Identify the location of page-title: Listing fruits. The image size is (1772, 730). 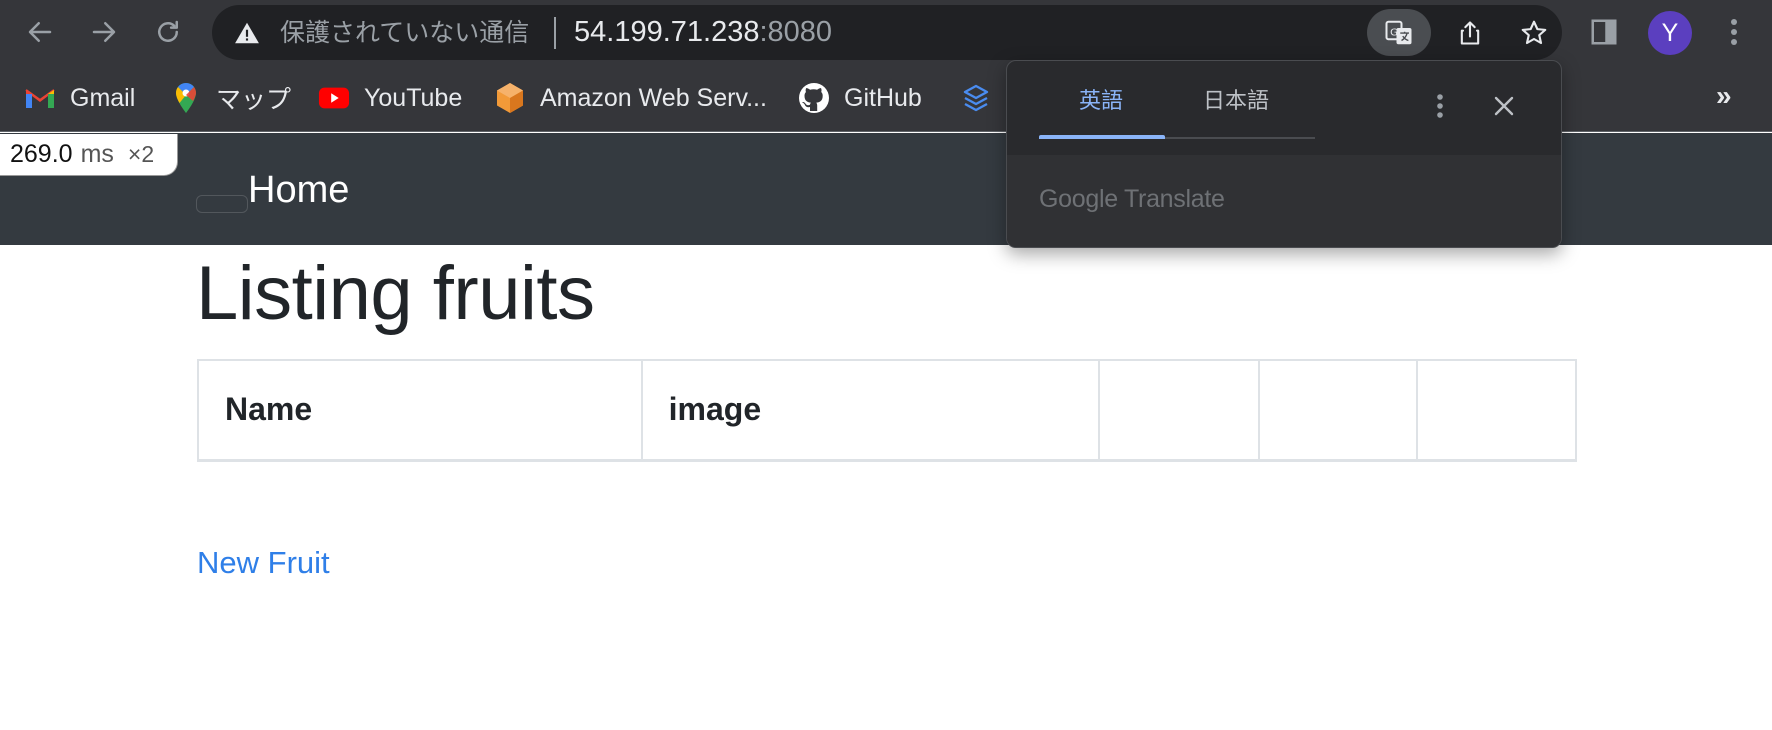
(395, 293).